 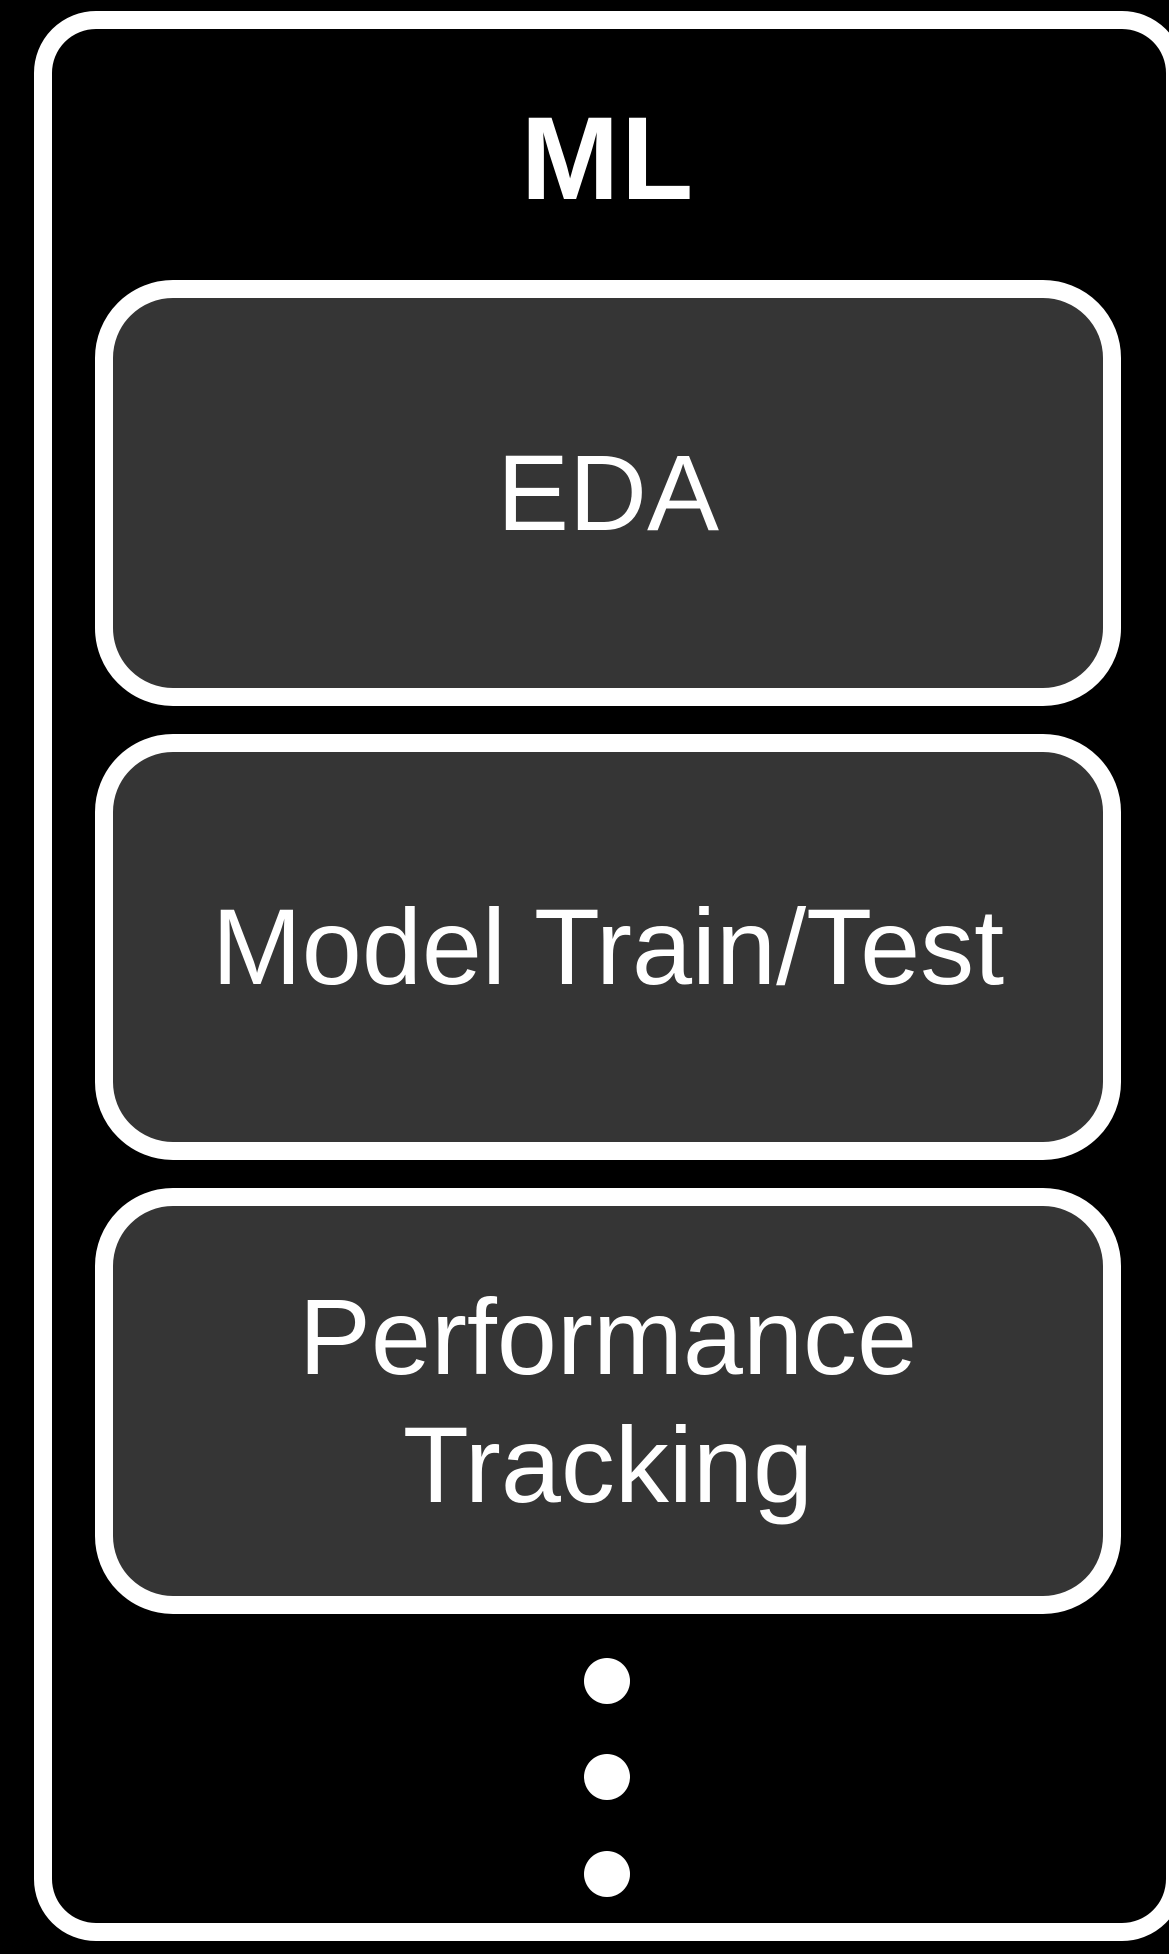 I want to click on stage-performance-tracking-label: Performance Tracking, so click(x=608, y=1400).